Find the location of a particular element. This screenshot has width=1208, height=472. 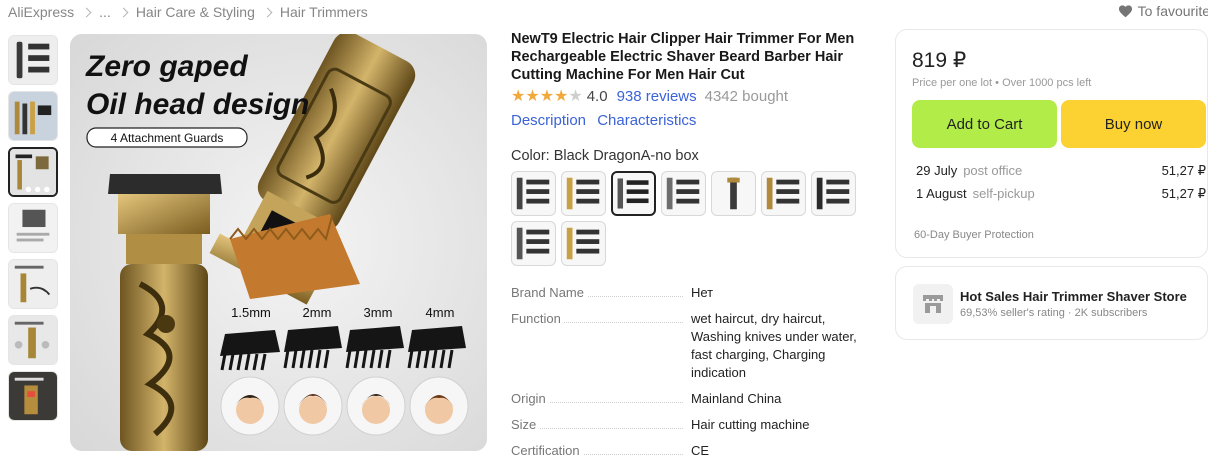

rating-row: ★ ★ ★ ★ ★ 4.0 938 reviews 4342 bought is located at coordinates (649, 96).